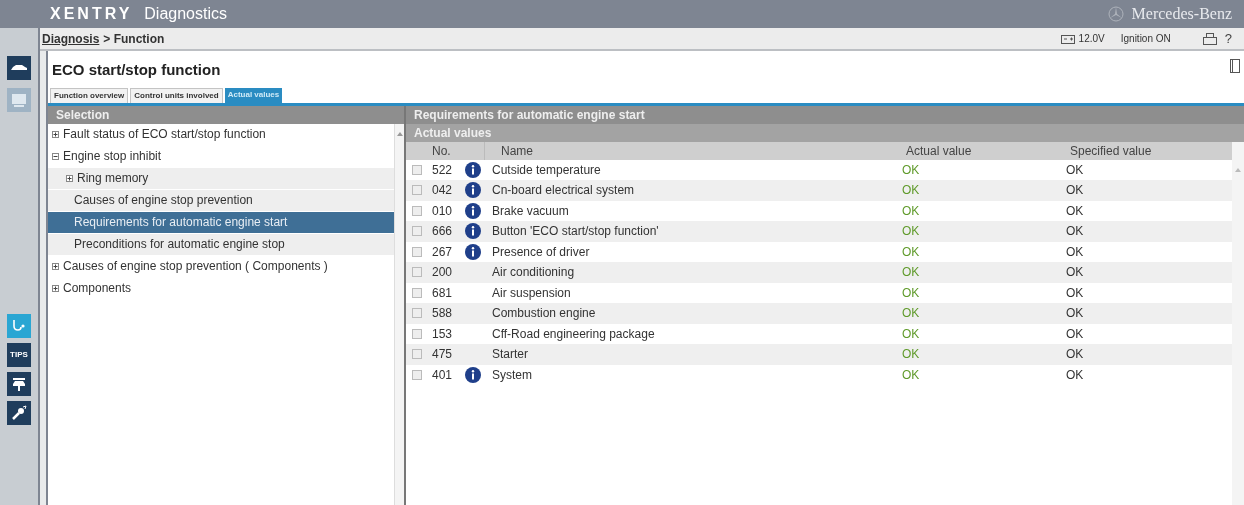 This screenshot has height=505, width=1244. Describe the element at coordinates (19, 326) in the screenshot. I see `stethoscope-icon` at that location.